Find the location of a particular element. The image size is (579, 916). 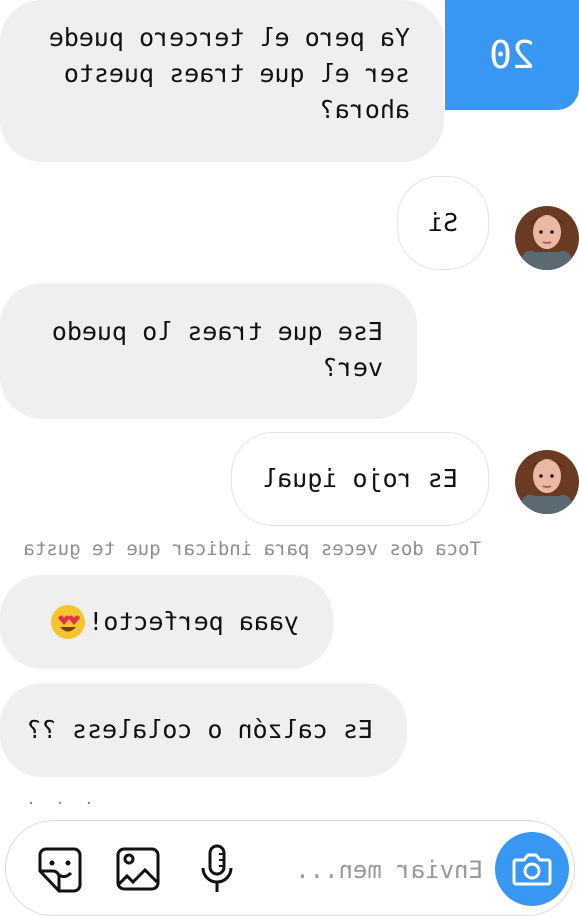

message-text: yaaa perfecto! is located at coordinates (193, 621).